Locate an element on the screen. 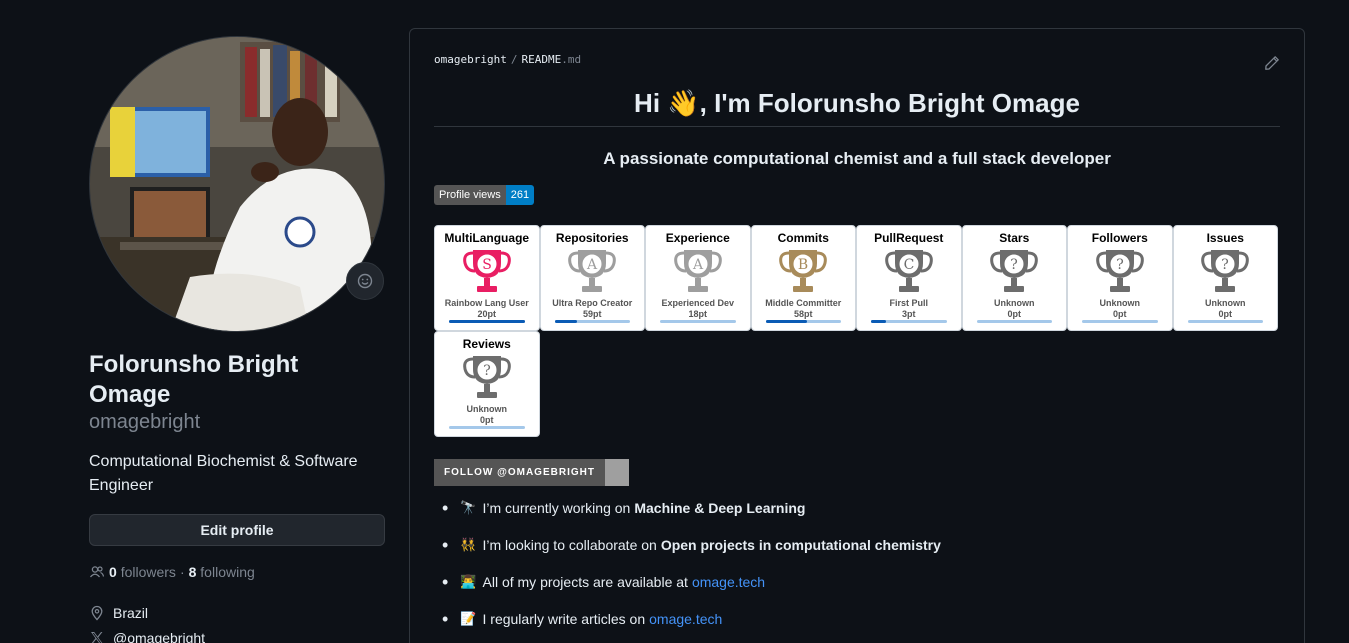  trophy-rank: Middle Committer is located at coordinates (803, 303).